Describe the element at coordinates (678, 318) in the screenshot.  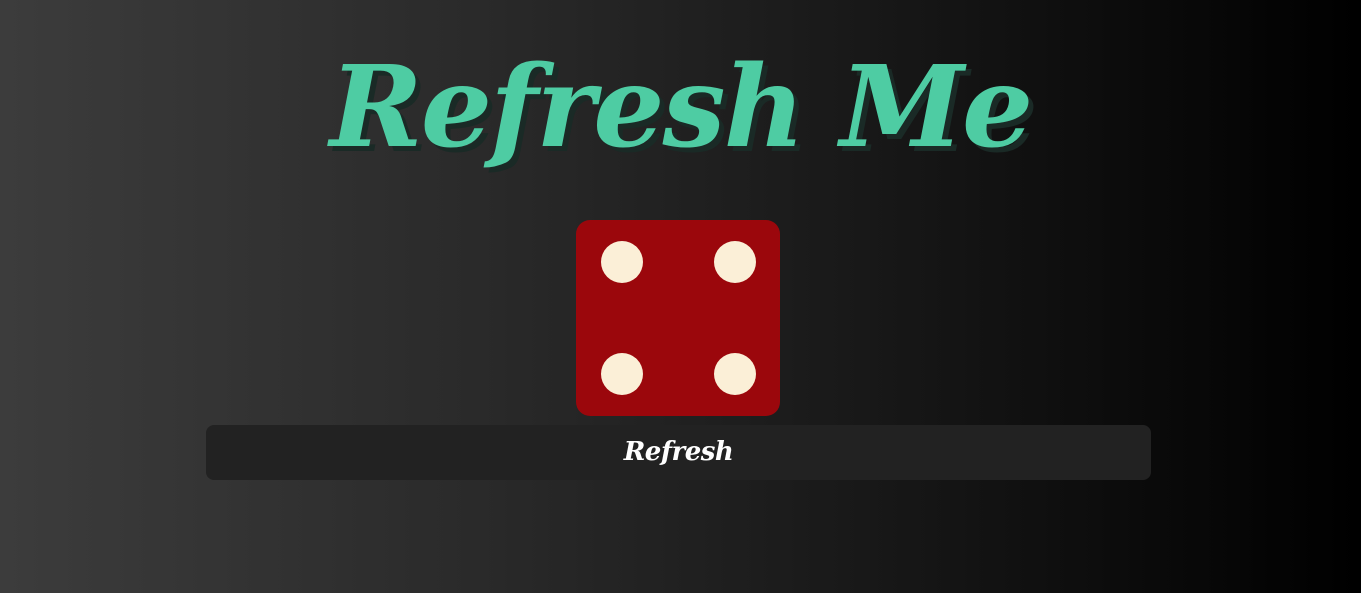
I see `dice-face-four` at that location.